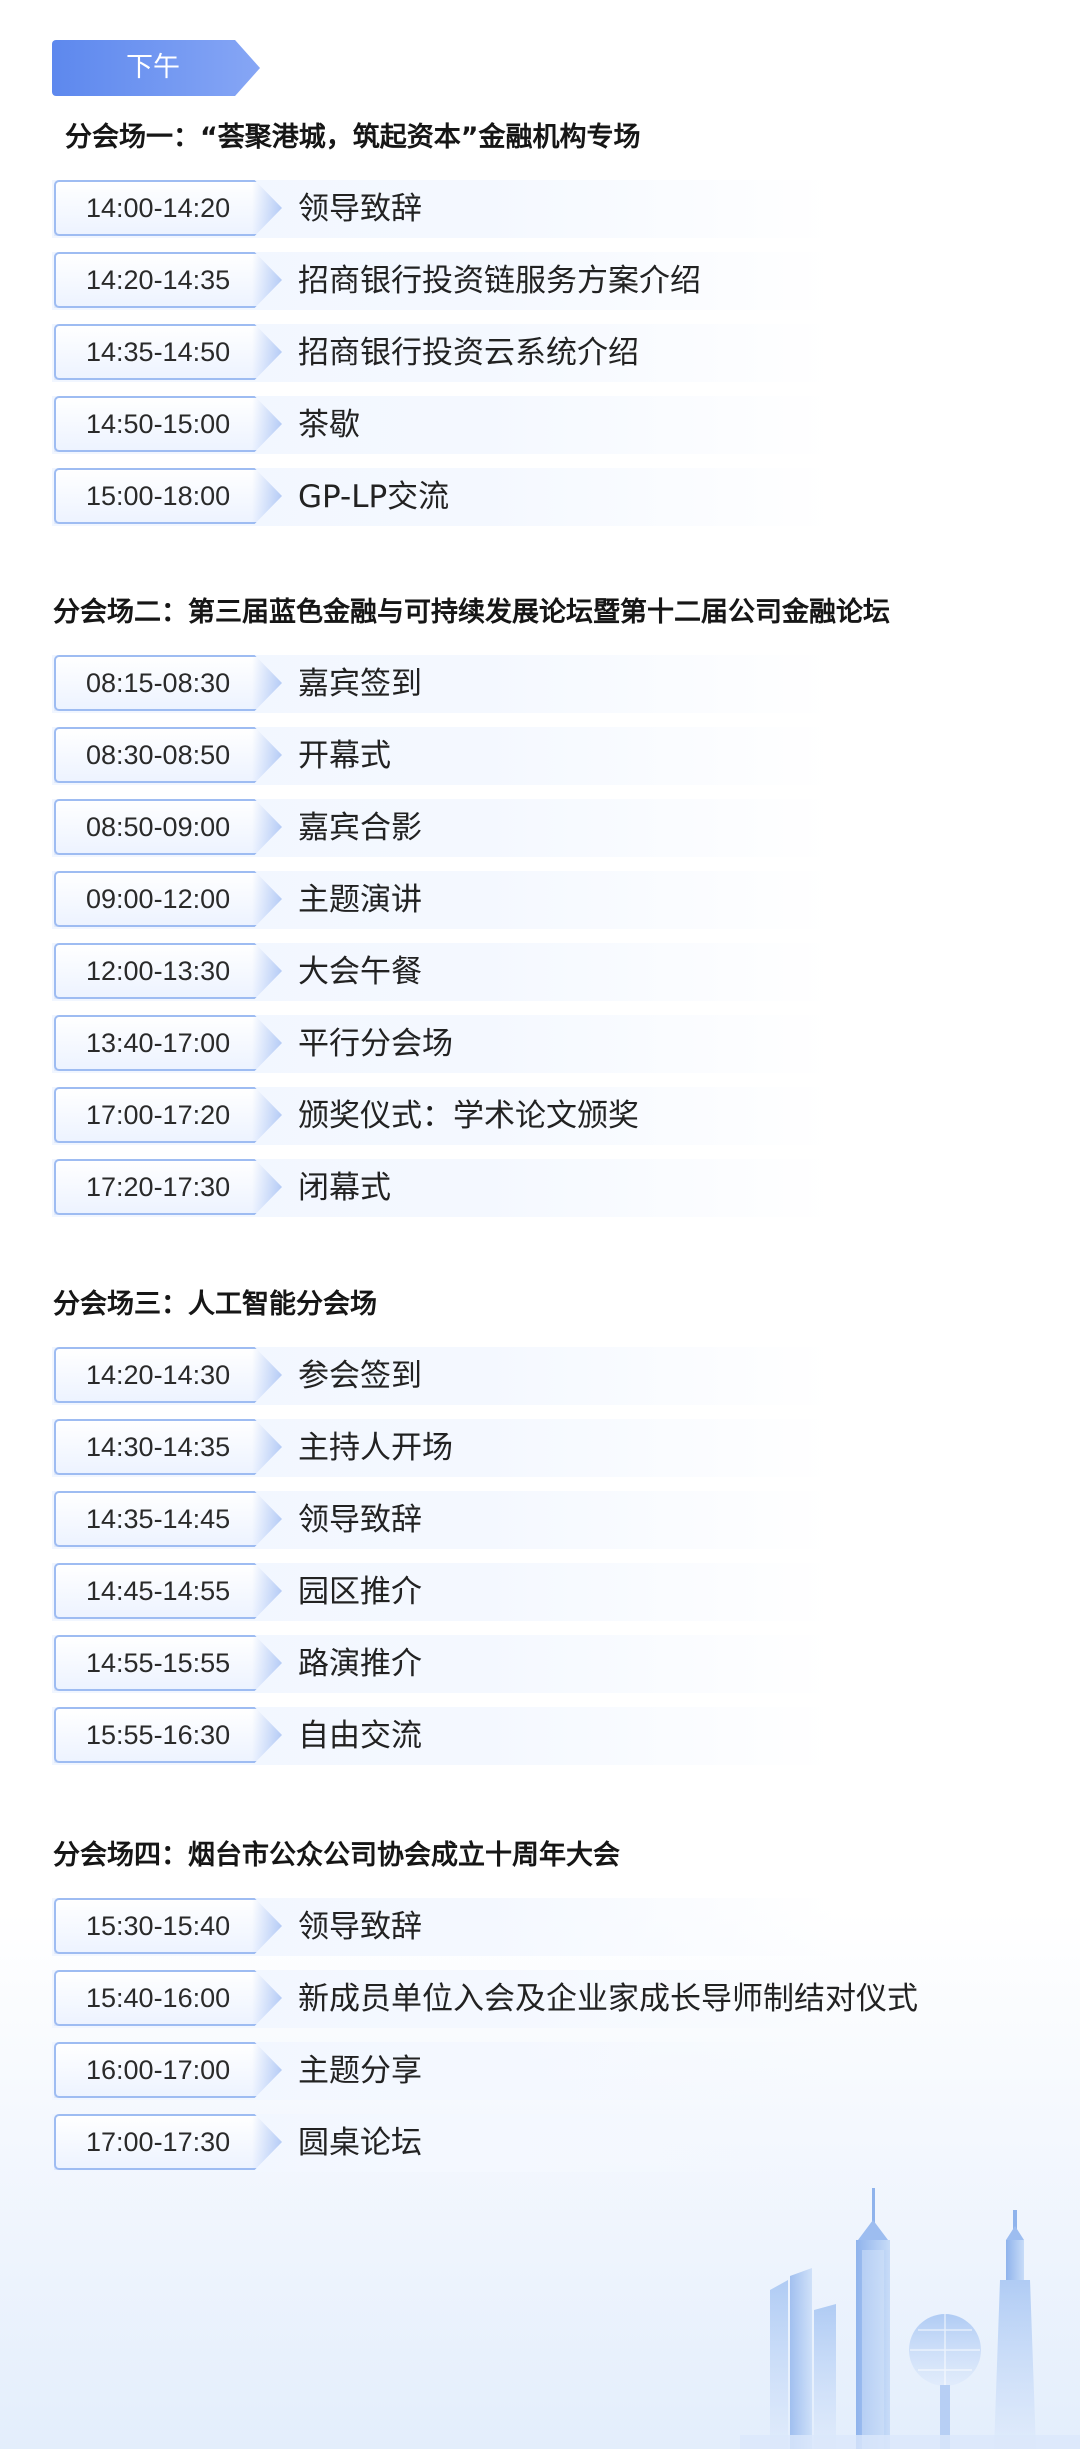  I want to click on time-tag: 14:45-14:55, so click(168, 1591).